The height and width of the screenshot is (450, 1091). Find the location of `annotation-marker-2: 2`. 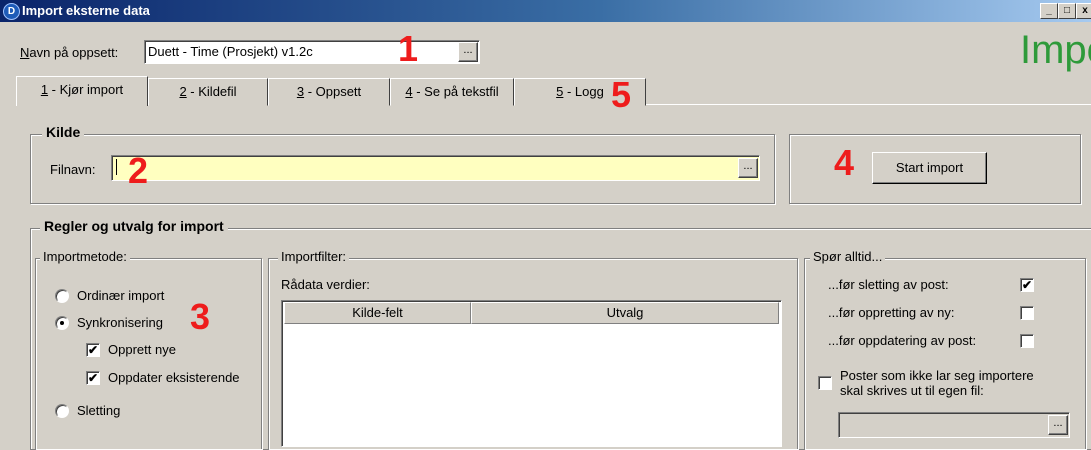

annotation-marker-2: 2 is located at coordinates (138, 170).